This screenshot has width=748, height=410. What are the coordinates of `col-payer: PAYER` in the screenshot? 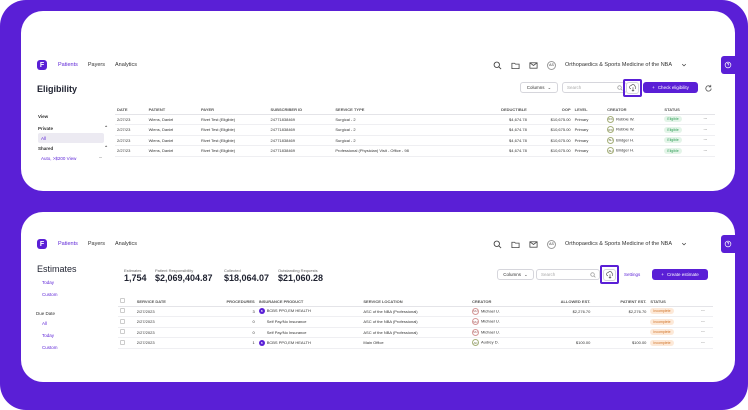 It's located at (233, 110).